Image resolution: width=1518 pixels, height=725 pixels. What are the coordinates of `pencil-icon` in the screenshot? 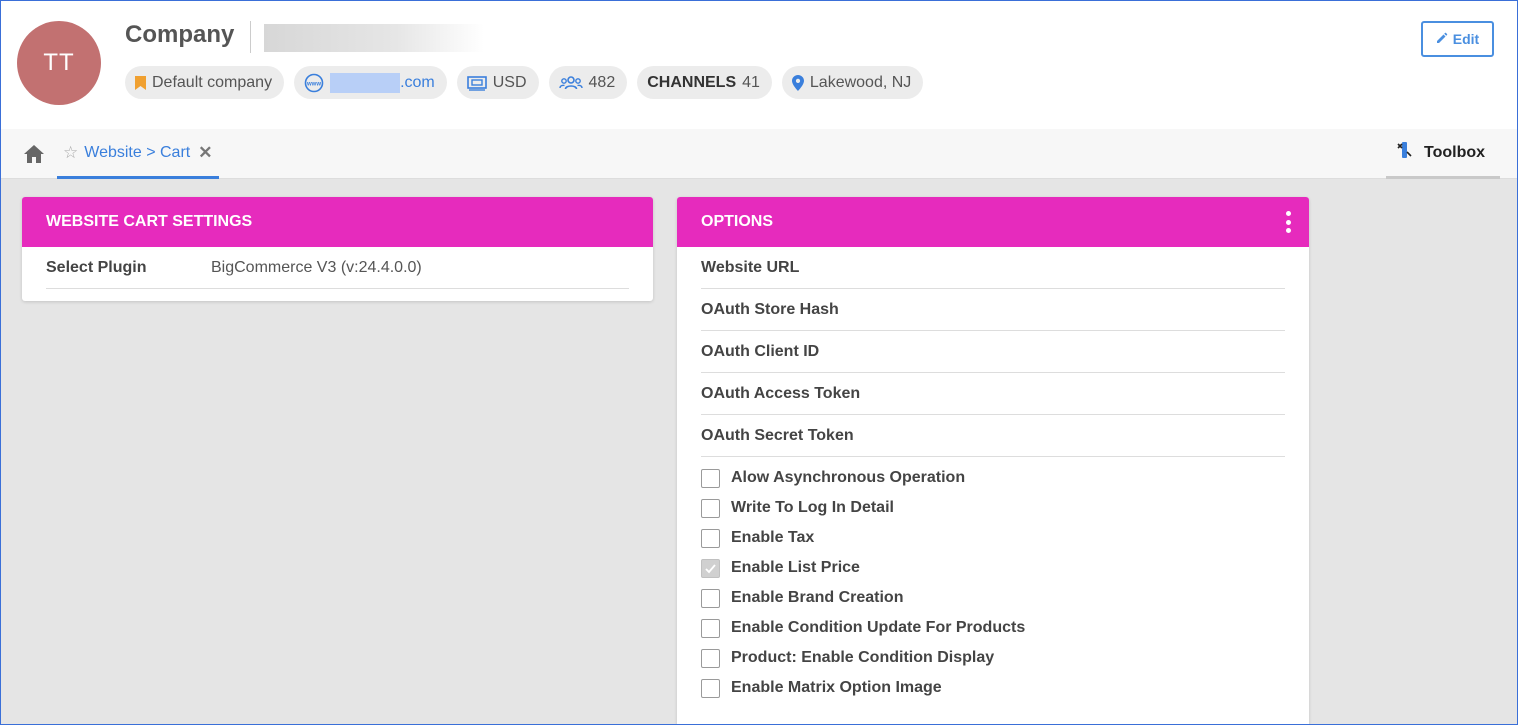 It's located at (1442, 39).